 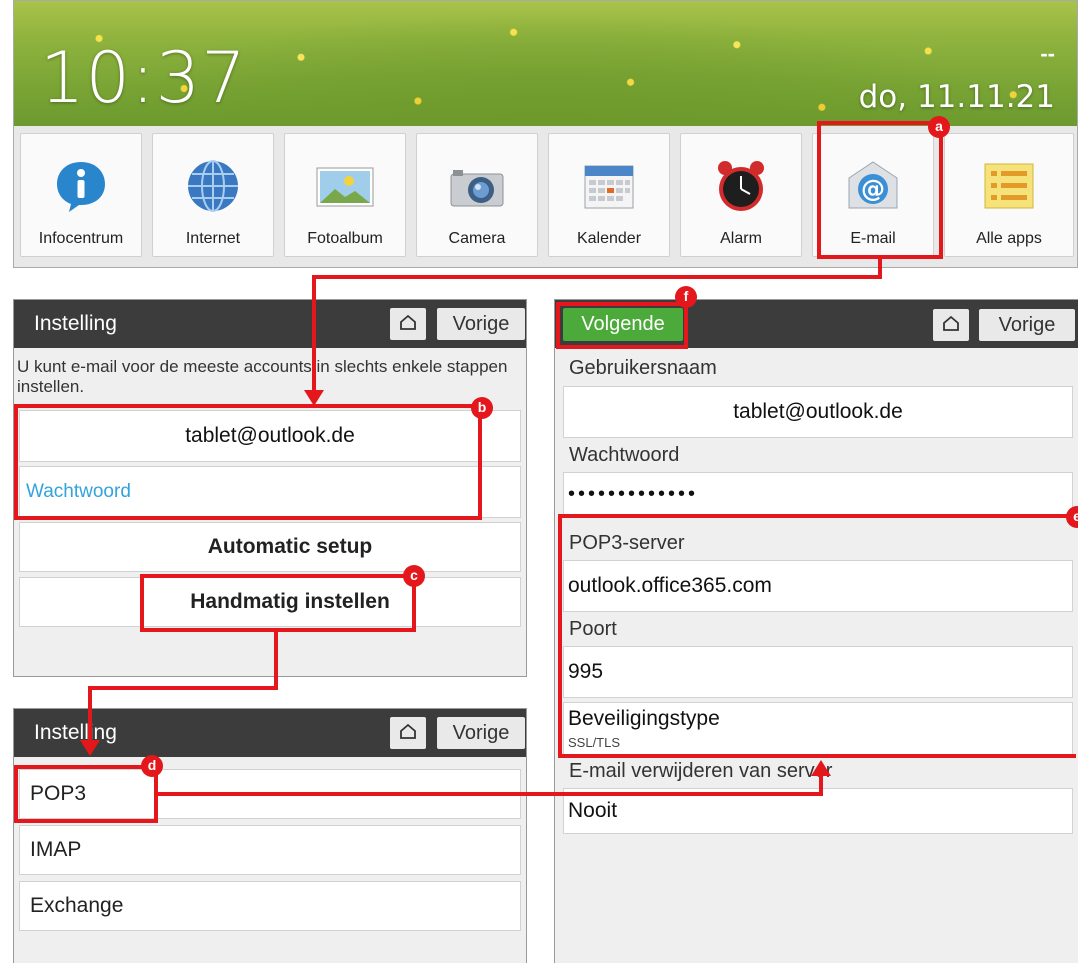 What do you see at coordinates (818, 672) in the screenshot?
I see `port-field: 995` at bounding box center [818, 672].